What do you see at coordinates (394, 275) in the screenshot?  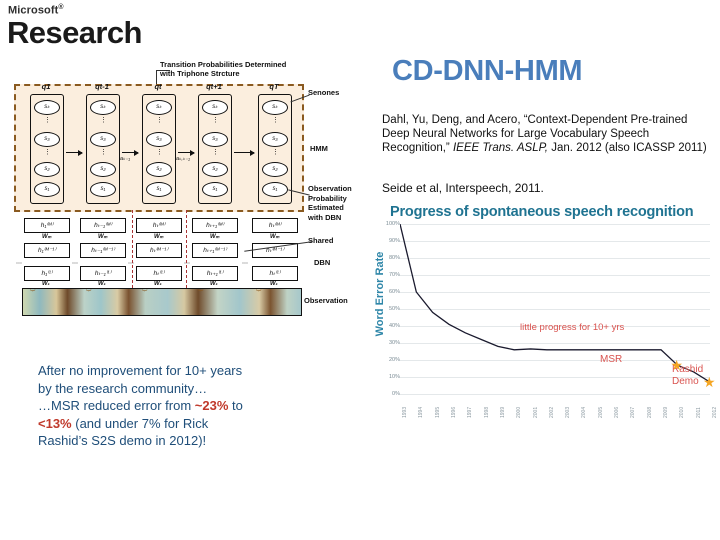 I see `y-tick-3: 70%` at bounding box center [394, 275].